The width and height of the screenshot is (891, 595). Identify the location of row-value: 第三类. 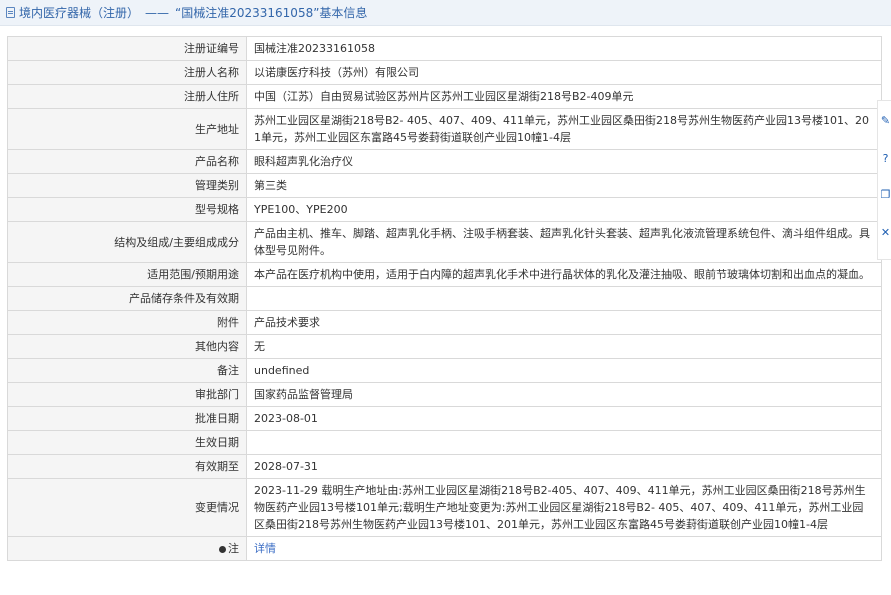
(564, 185).